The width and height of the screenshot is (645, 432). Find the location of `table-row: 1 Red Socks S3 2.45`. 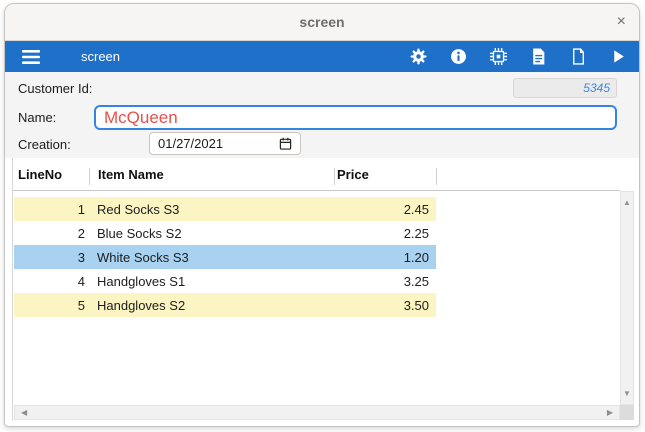

table-row: 1 Red Socks S3 2.45 is located at coordinates (225, 209).